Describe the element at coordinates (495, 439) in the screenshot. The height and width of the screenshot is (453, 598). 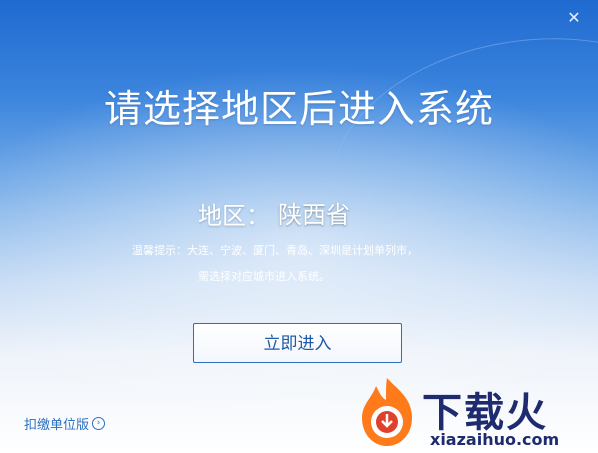
I see `watermark-site: xiazaihuo.com` at that location.